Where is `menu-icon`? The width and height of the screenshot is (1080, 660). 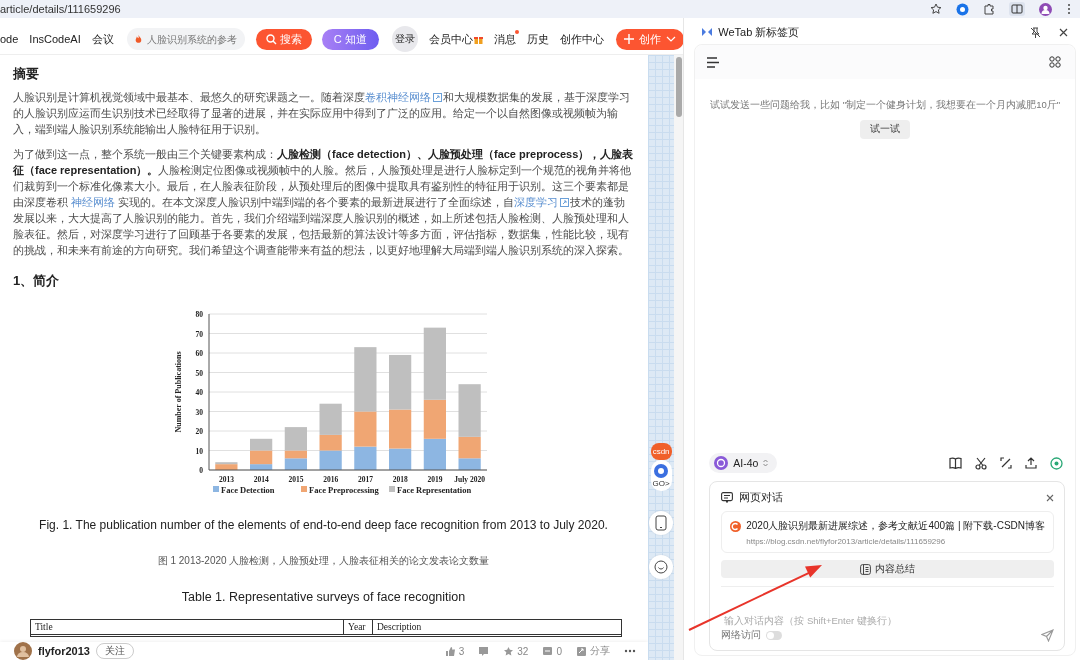
menu-icon is located at coordinates (713, 62).